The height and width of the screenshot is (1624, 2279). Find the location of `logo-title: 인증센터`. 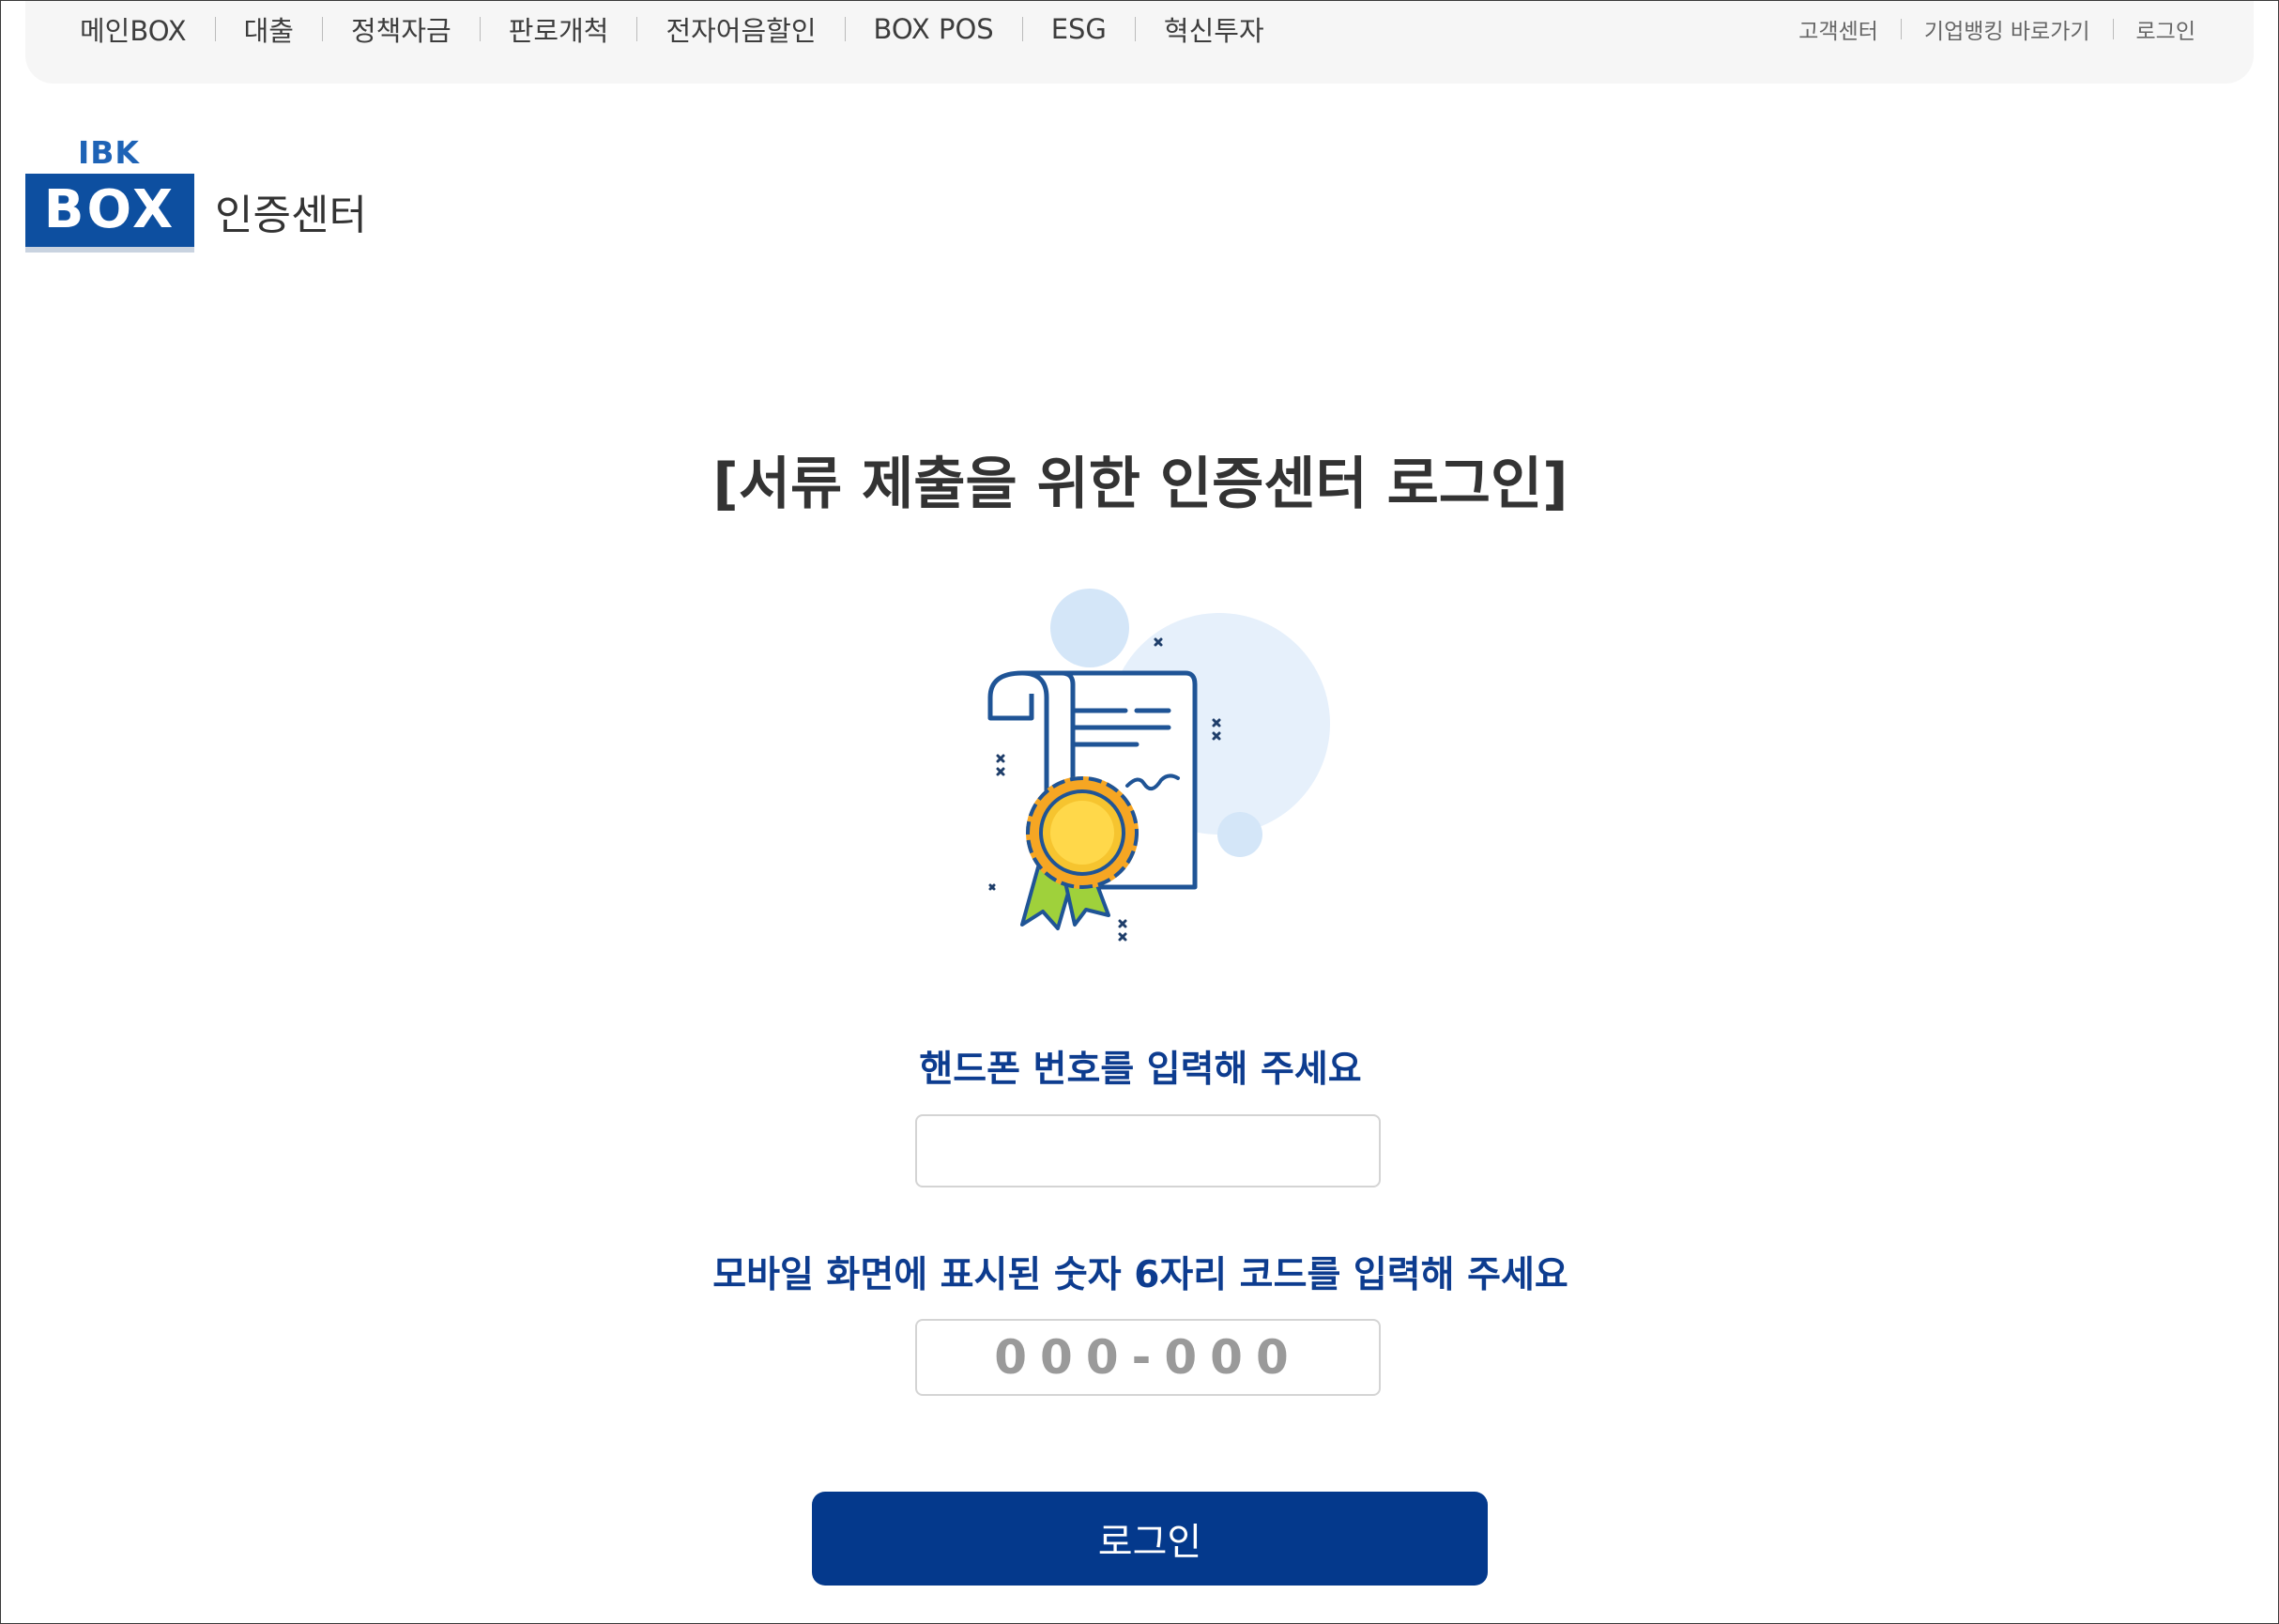

logo-title: 인증센터 is located at coordinates (291, 215).